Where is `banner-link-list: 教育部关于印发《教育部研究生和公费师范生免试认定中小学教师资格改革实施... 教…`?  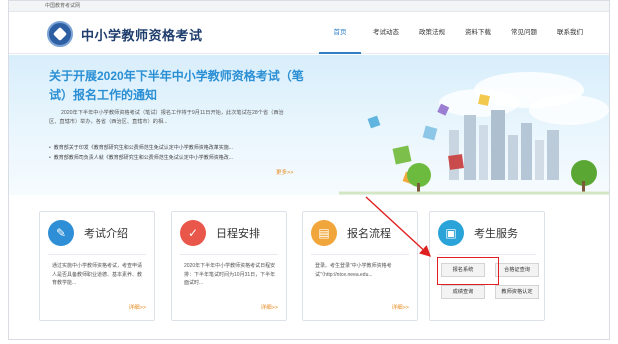 banner-link-list: 教育部关于印发《教育部研究生和公费师范生免试认定中小学教师资格改革实施... 教… is located at coordinates (174, 153).